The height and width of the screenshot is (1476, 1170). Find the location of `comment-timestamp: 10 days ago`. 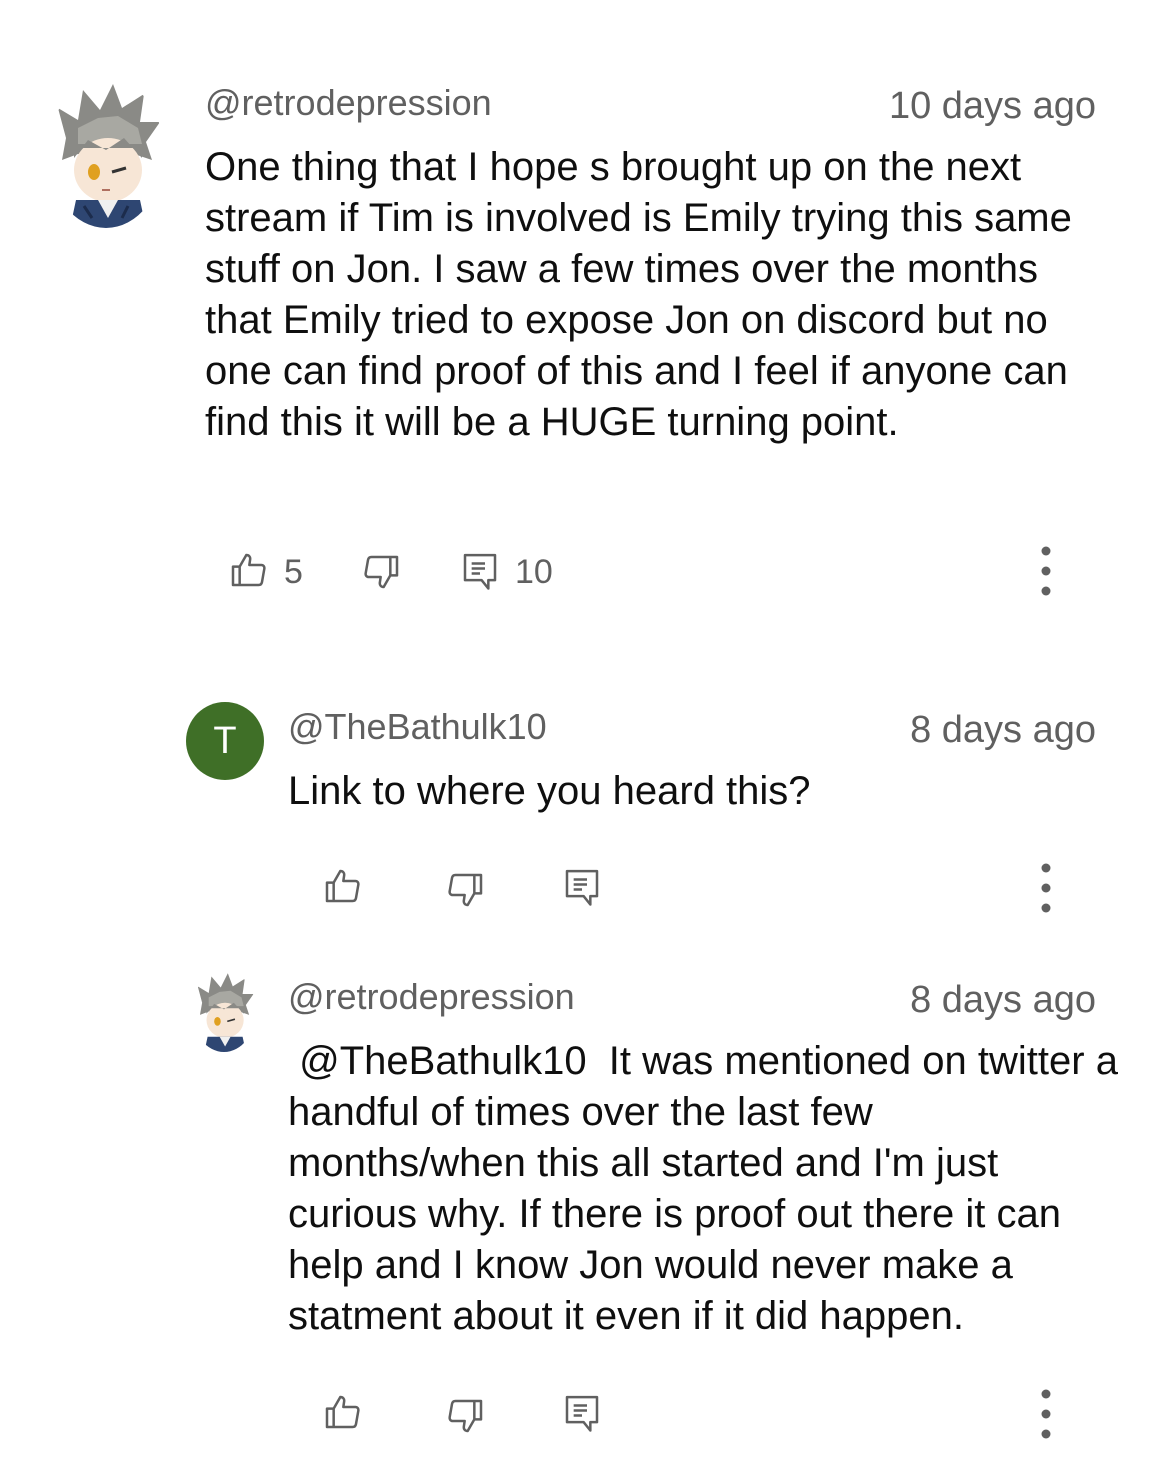

comment-timestamp: 10 days ago is located at coordinates (992, 106).